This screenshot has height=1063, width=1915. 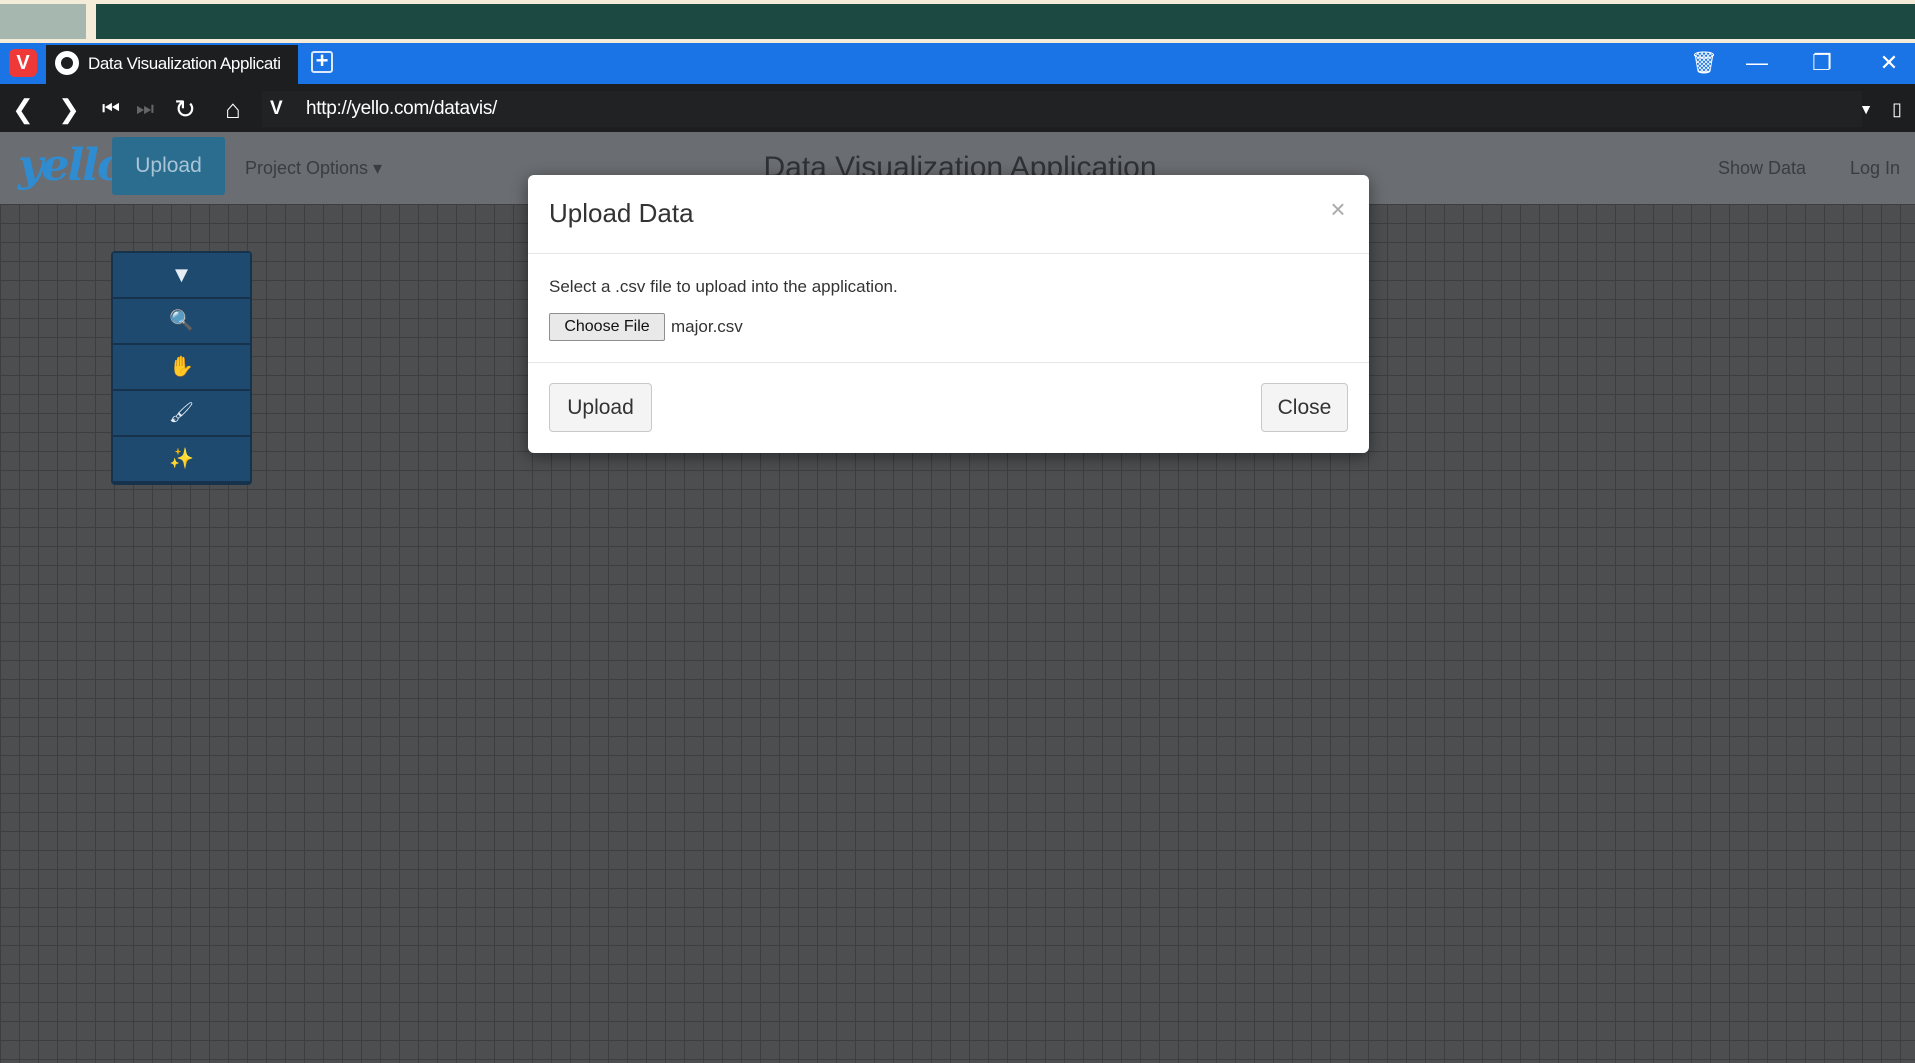 What do you see at coordinates (1822, 63) in the screenshot?
I see `restore-button: ❐` at bounding box center [1822, 63].